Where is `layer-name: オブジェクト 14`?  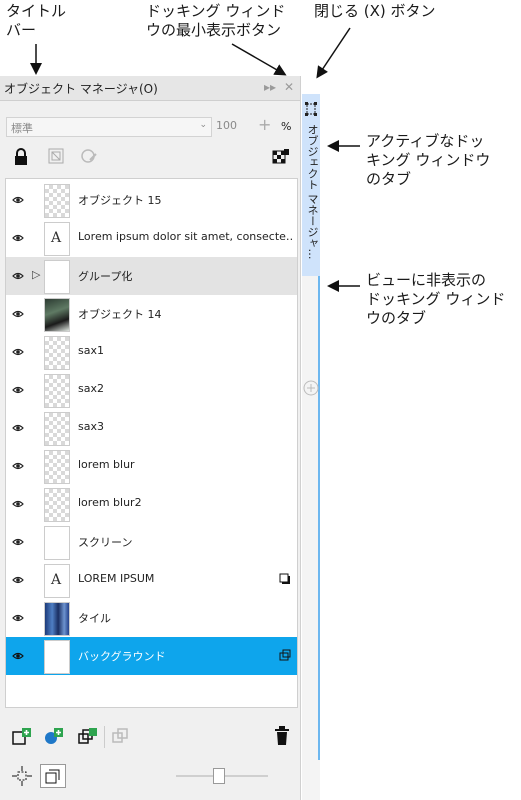
layer-name: オブジェクト 14 is located at coordinates (120, 314).